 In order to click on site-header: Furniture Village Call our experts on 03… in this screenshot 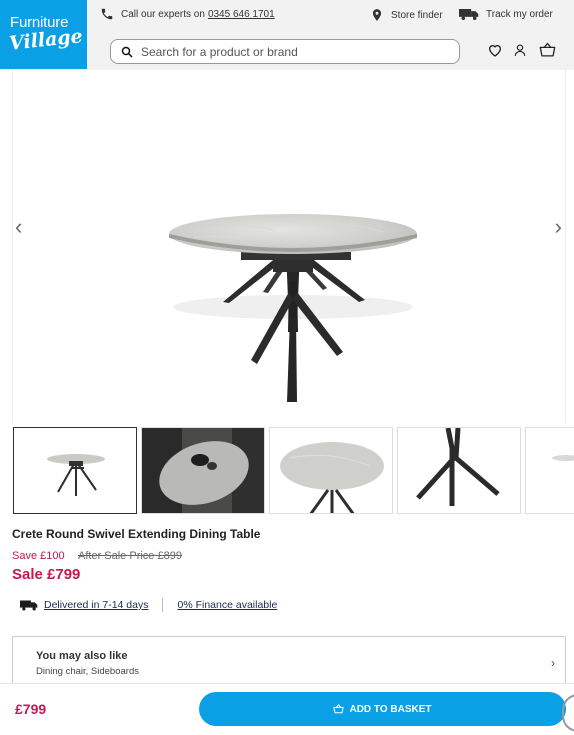, I will do `click(287, 35)`.